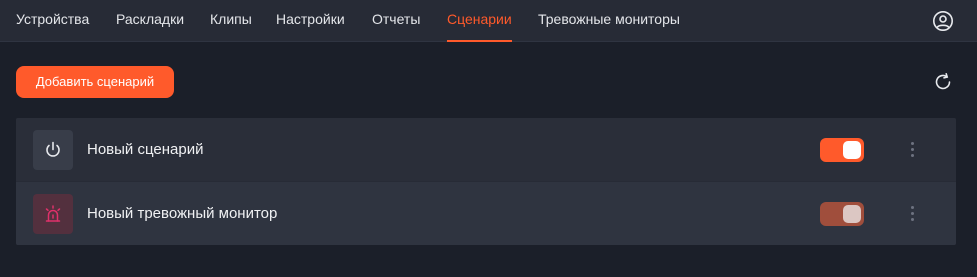  Describe the element at coordinates (310, 21) in the screenshot. I see `tab-settings: Настройки` at that location.